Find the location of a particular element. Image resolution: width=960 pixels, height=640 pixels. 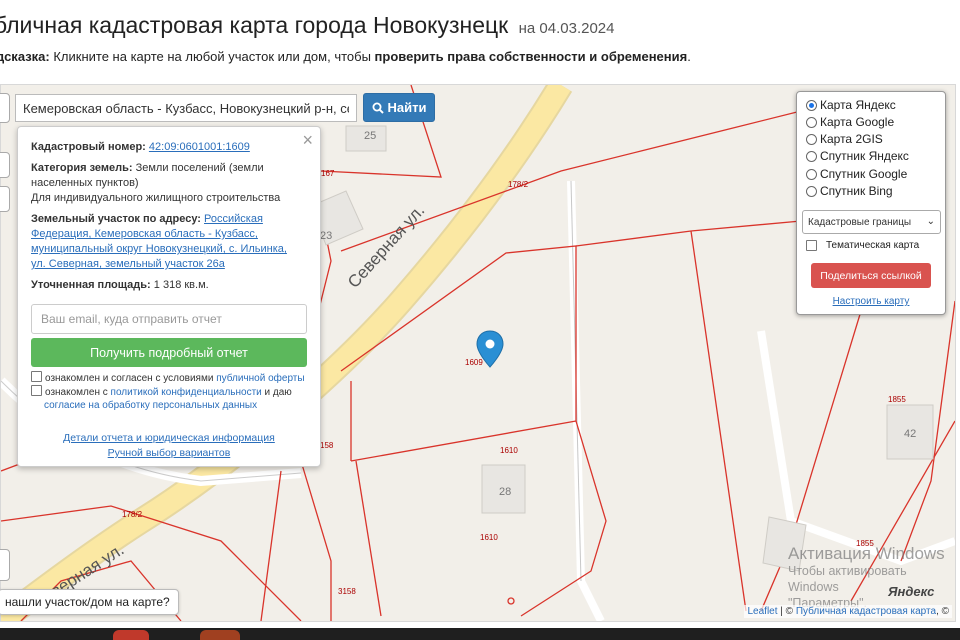

close-icon: × is located at coordinates (307, 140).